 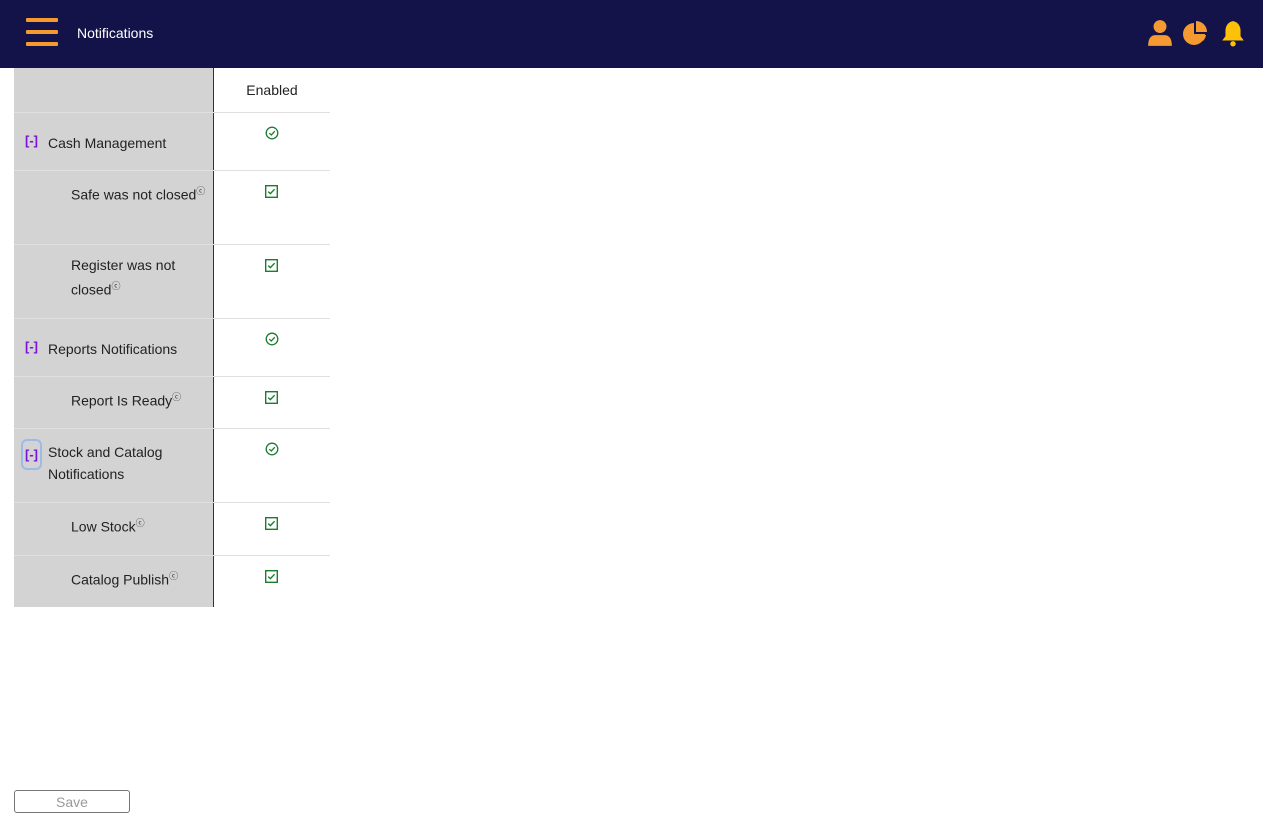 What do you see at coordinates (631, 34) in the screenshot?
I see `top-bar: Notifications` at bounding box center [631, 34].